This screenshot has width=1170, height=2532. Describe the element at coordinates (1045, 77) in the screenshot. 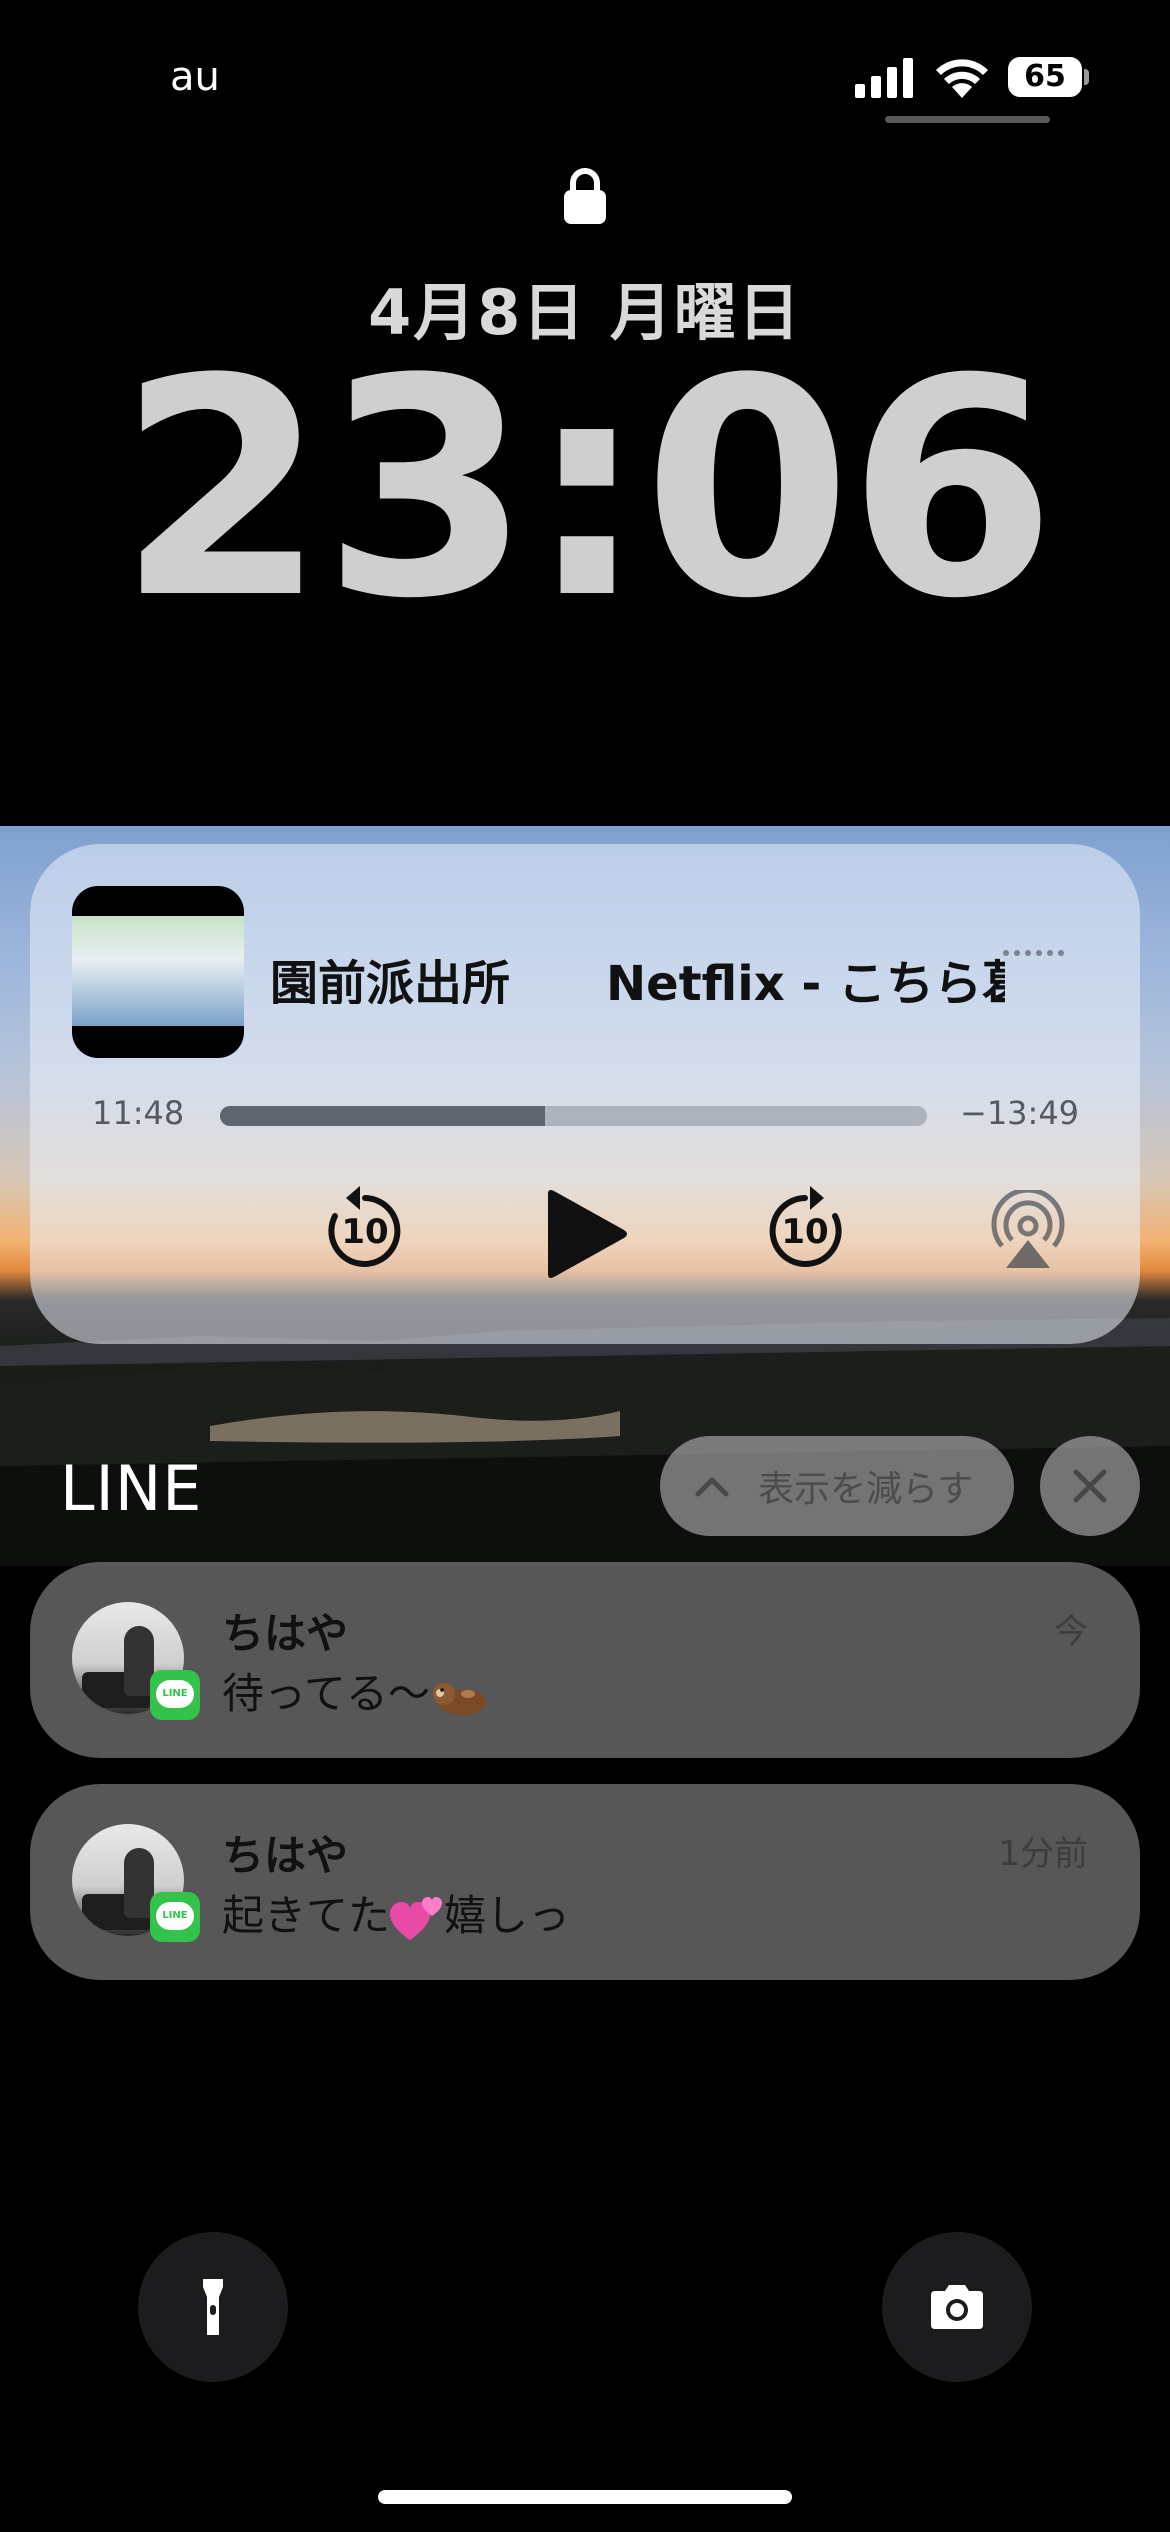

I see `battery-level: 65` at that location.